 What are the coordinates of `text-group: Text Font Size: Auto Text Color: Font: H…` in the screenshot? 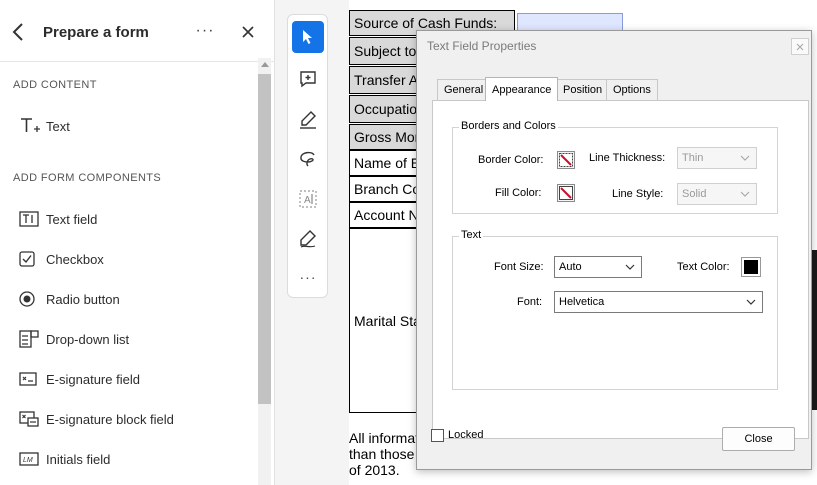 It's located at (615, 309).